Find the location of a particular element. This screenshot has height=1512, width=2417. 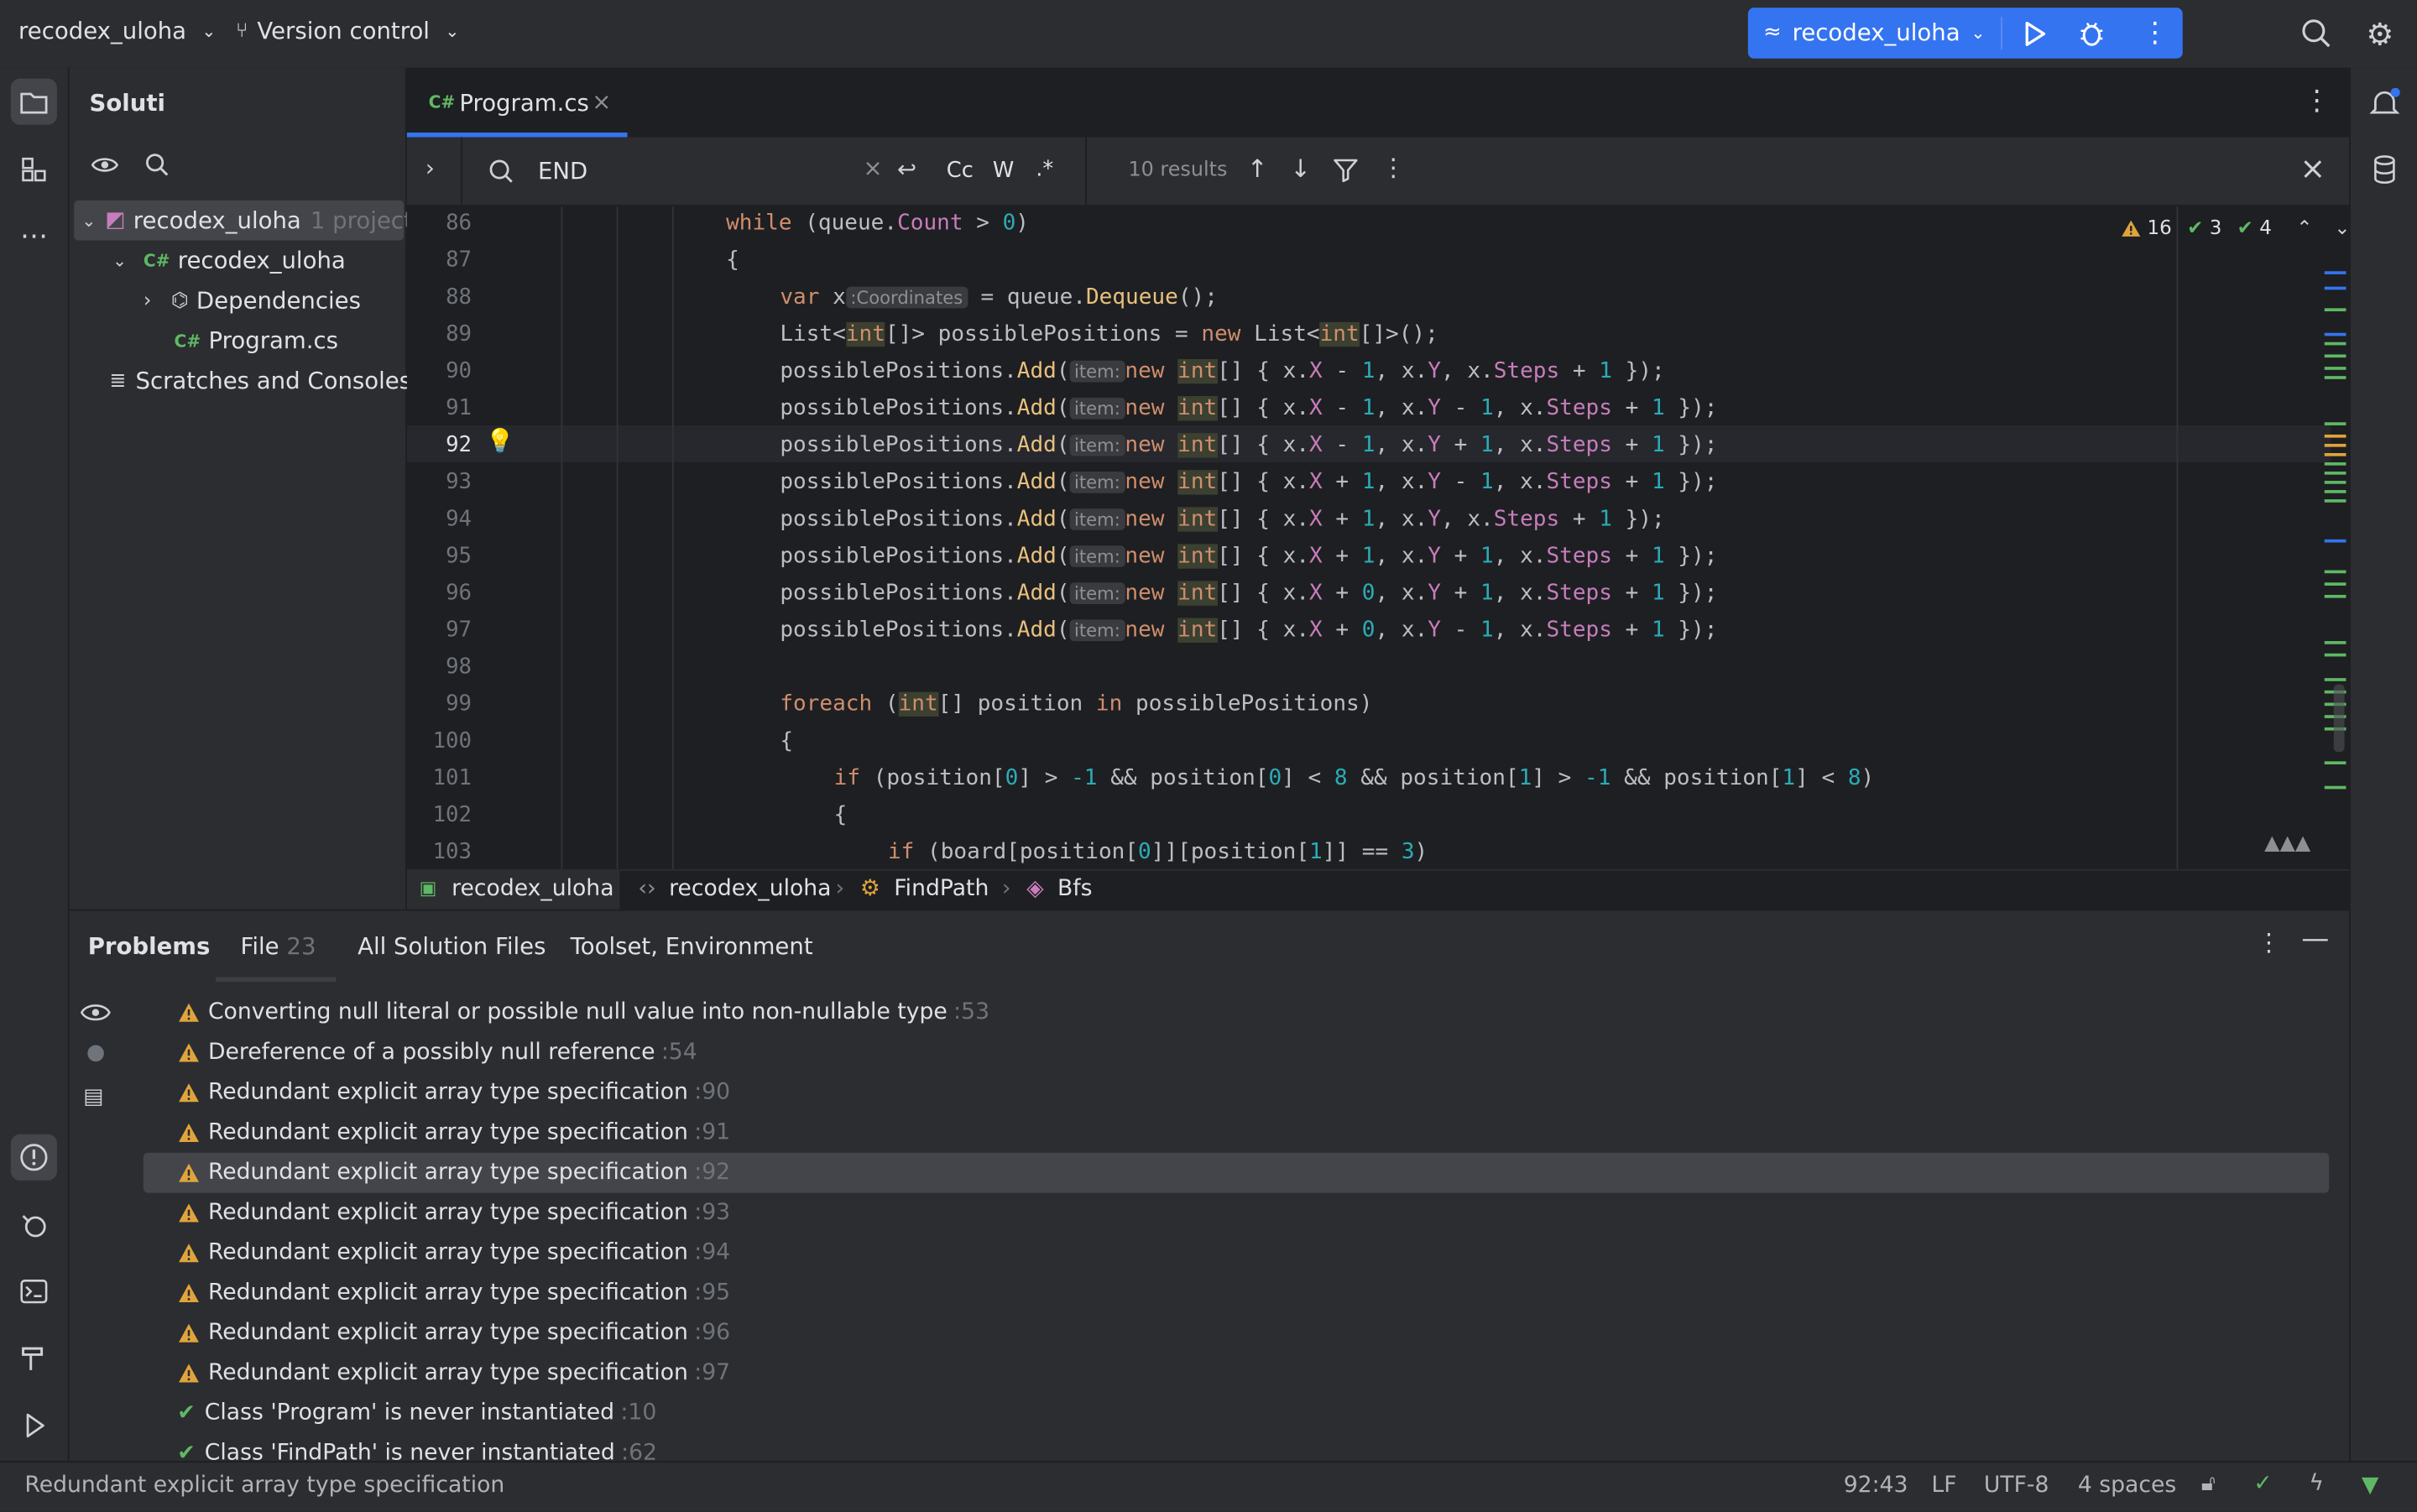

tab-file: File 23 is located at coordinates (278, 946).